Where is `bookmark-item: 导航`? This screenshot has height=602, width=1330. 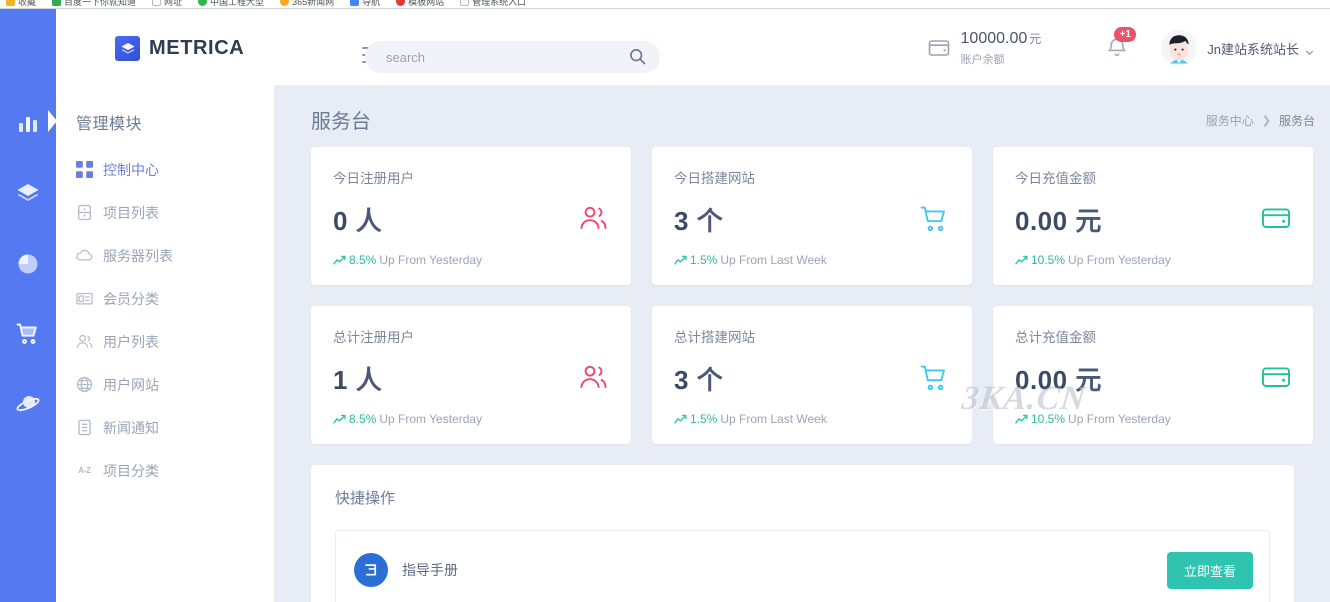
bookmark-item: 导航 is located at coordinates (365, 4).